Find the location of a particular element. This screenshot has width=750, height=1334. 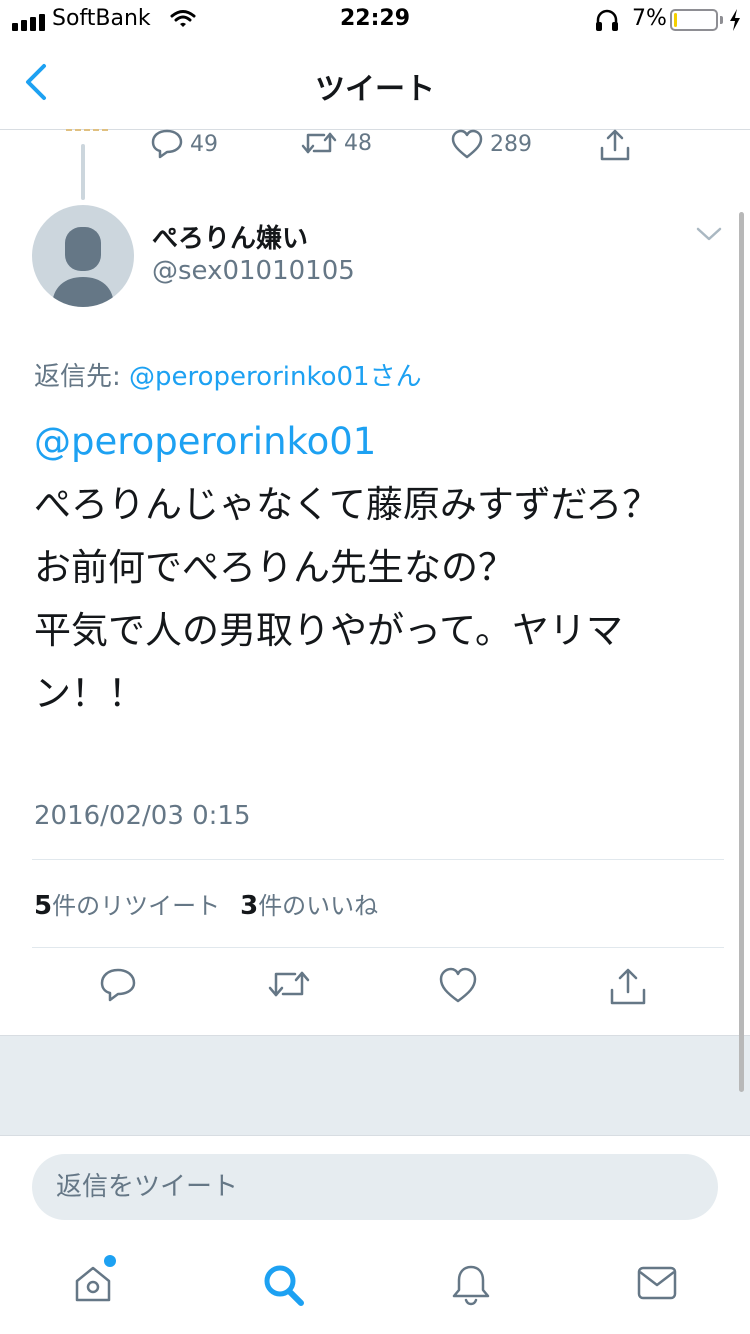

parent-reply-button: 49 is located at coordinates (184, 144).